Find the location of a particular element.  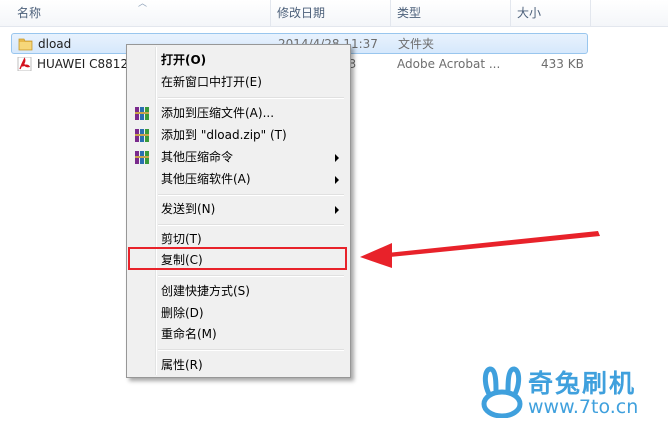

rabbit-logo-icon is located at coordinates (502, 392).